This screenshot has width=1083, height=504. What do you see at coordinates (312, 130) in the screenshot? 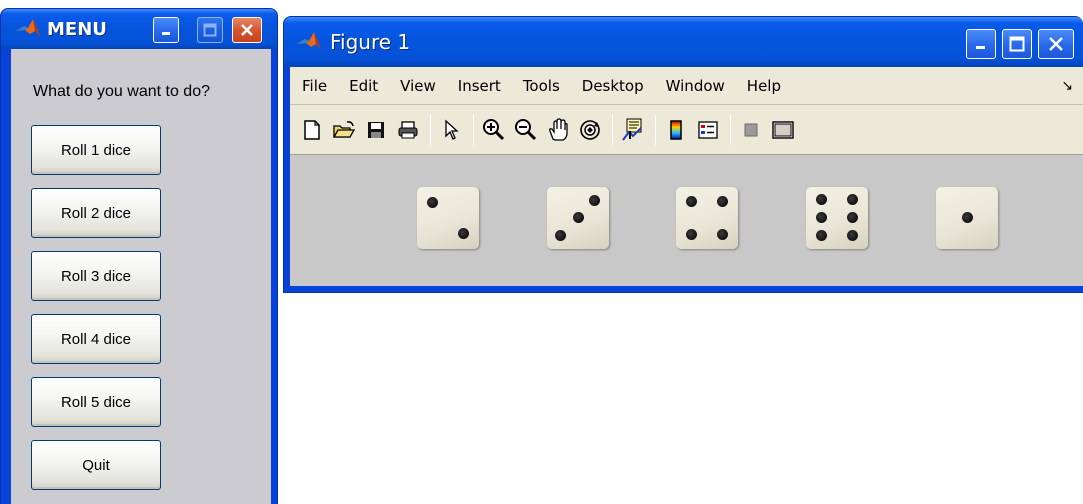
I see `new-figure-icon` at bounding box center [312, 130].